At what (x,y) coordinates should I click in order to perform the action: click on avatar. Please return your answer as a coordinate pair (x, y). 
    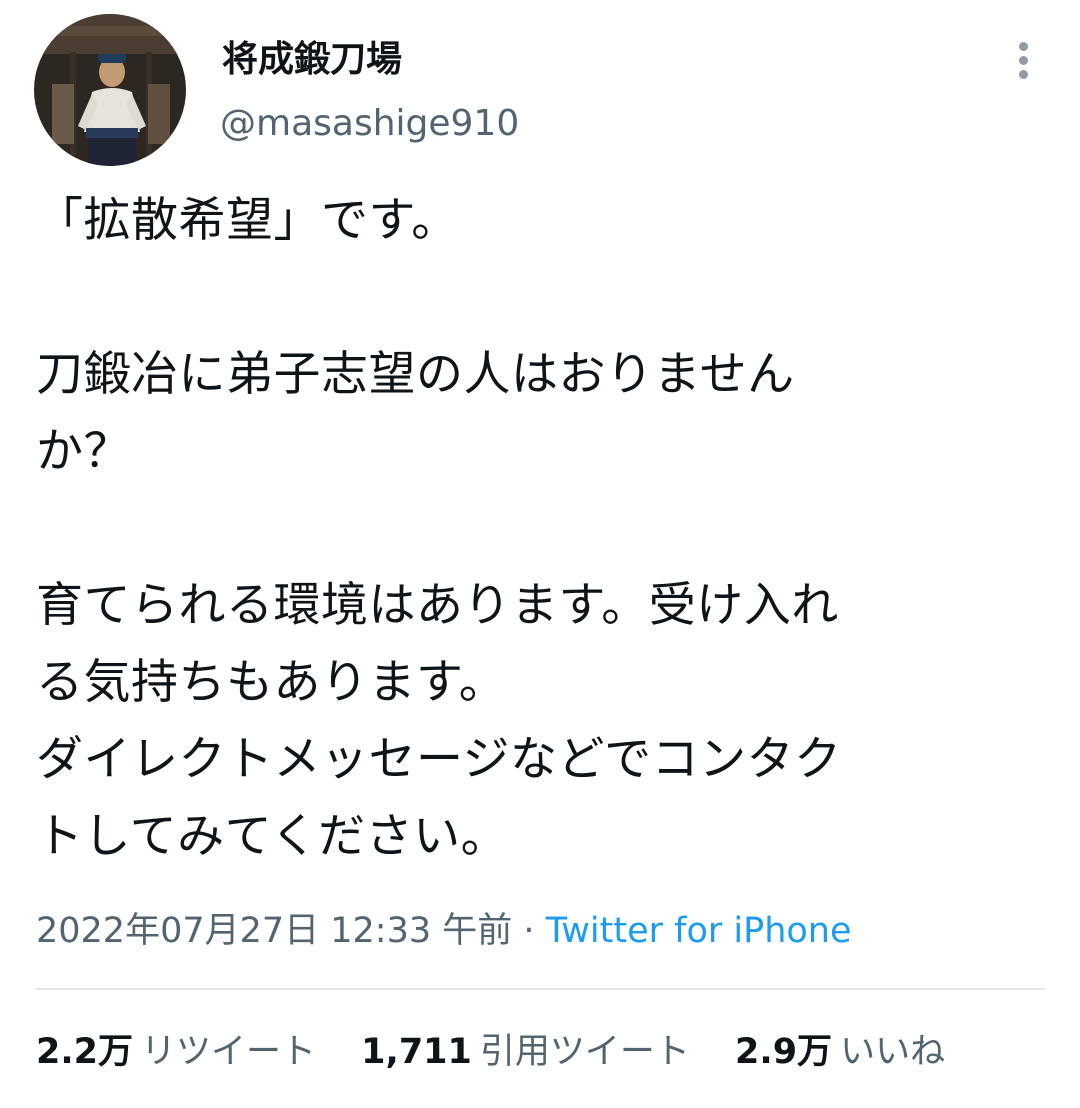
    Looking at the image, I should click on (110, 90).